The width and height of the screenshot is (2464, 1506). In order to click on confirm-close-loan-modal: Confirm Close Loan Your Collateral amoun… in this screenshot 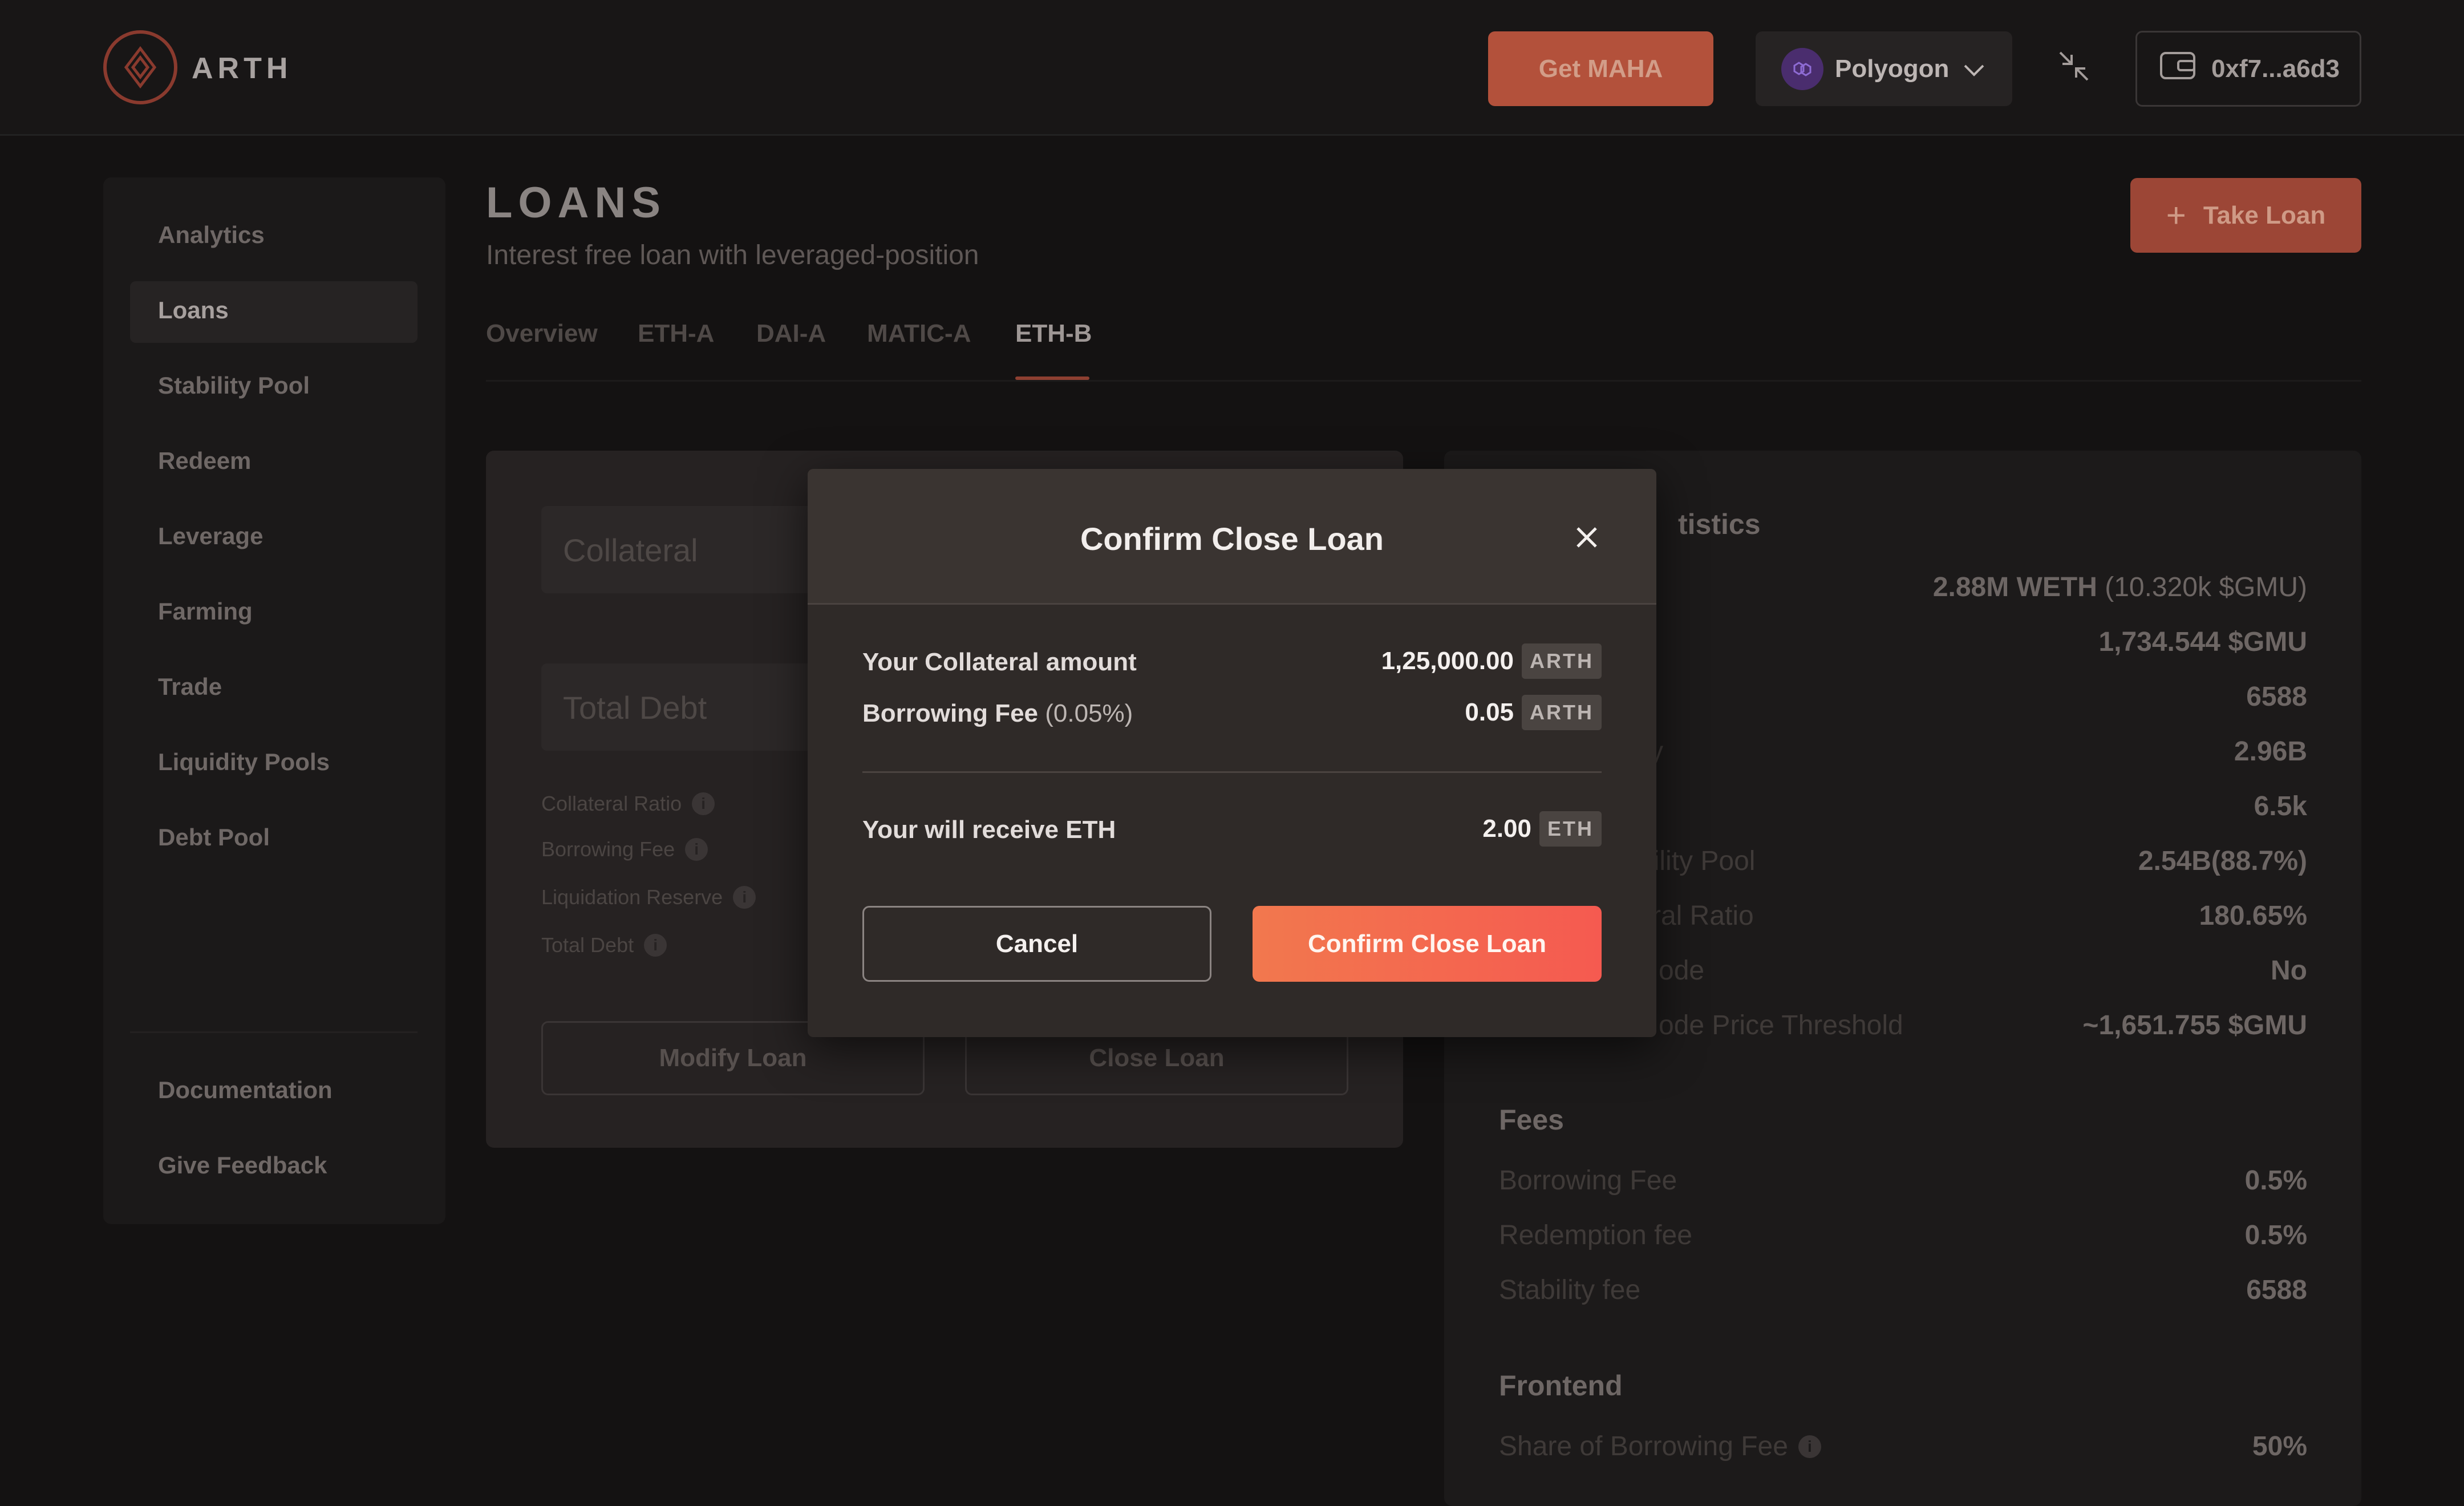, I will do `click(1232, 753)`.